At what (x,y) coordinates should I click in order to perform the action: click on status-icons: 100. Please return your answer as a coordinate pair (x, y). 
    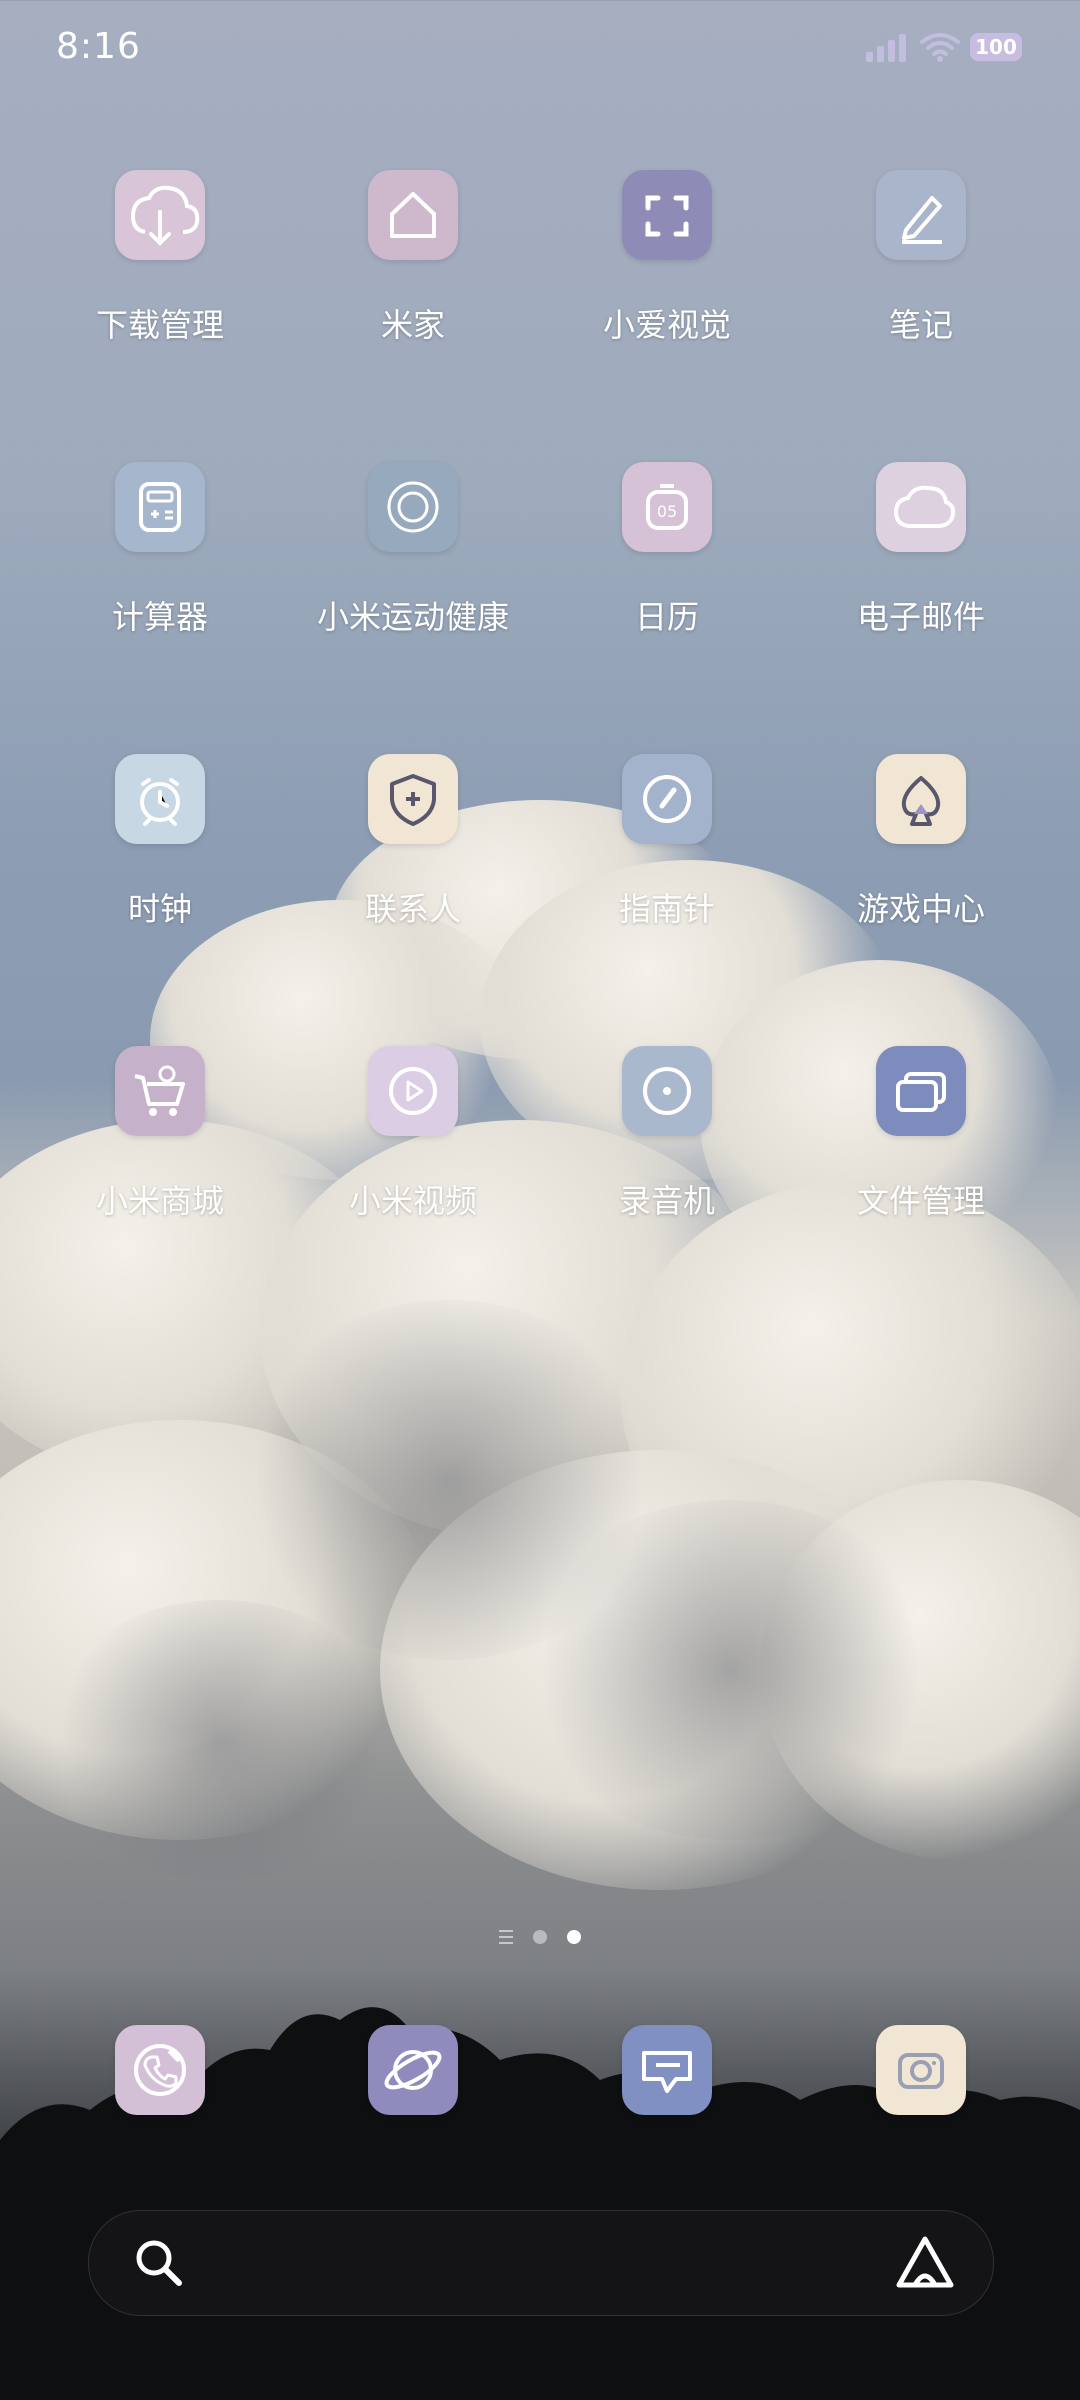
    Looking at the image, I should click on (944, 47).